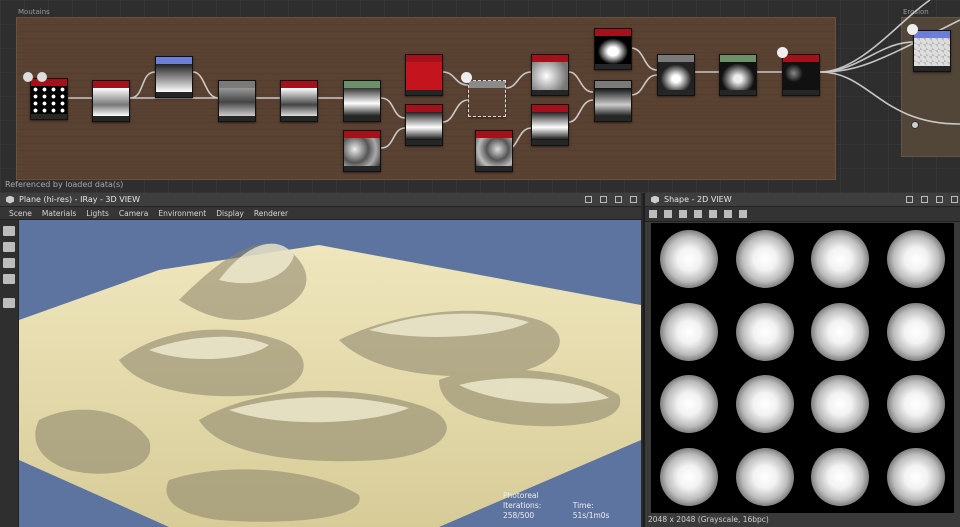 The width and height of the screenshot is (960, 527). What do you see at coordinates (133, 213) in the screenshot?
I see `menu-camera: Camera` at bounding box center [133, 213].